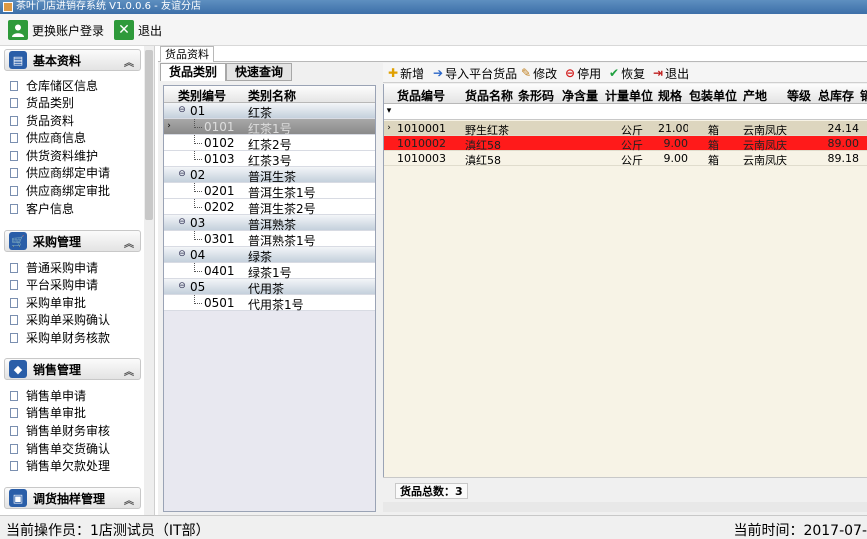  What do you see at coordinates (60, 465) in the screenshot?
I see `sidebar-item-sales-arrears: 销售单欠款处理` at bounding box center [60, 465].